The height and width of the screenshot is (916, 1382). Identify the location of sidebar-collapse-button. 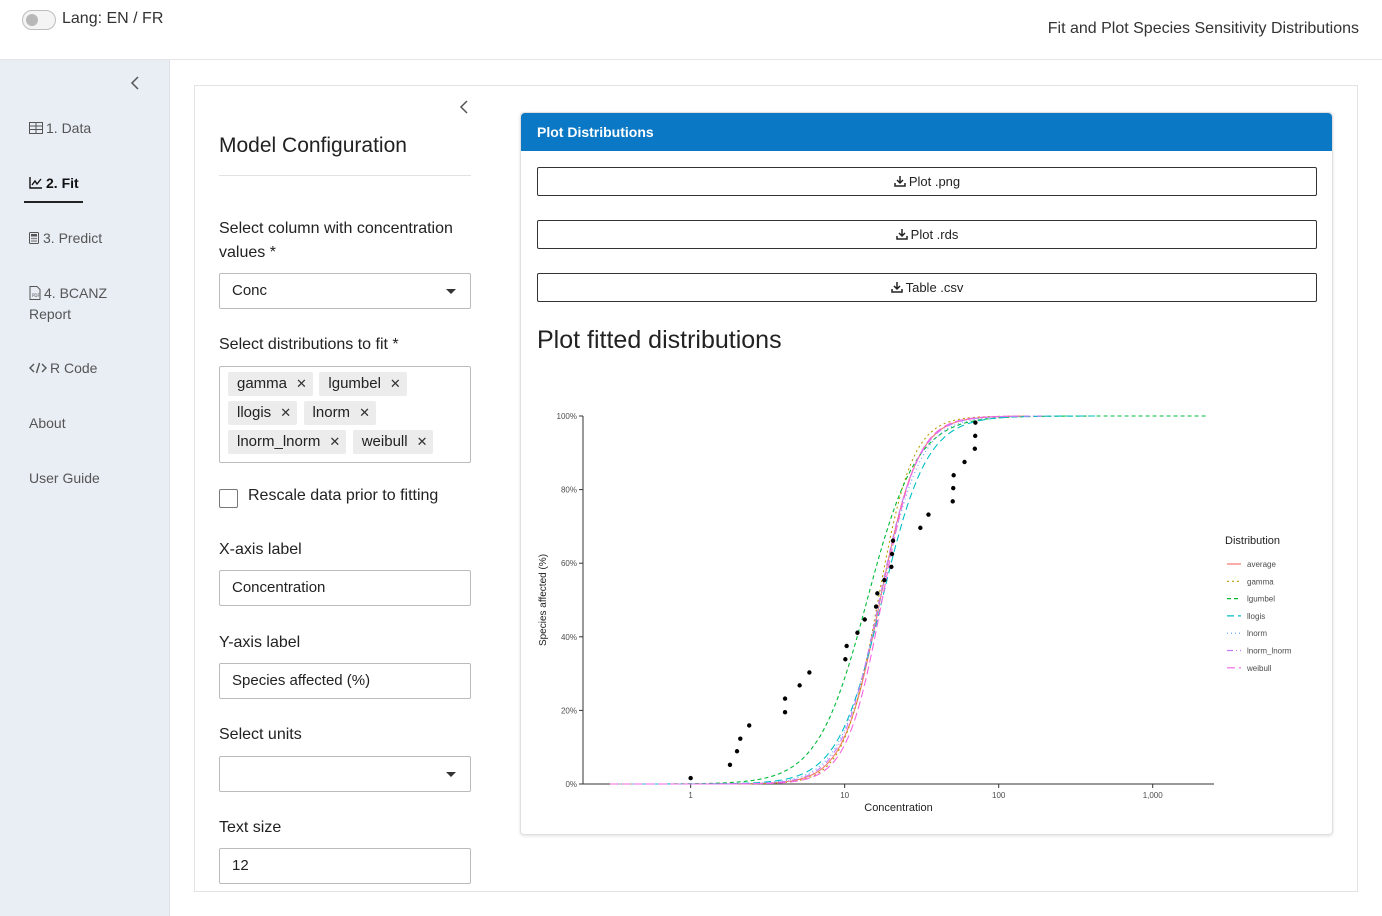
(135, 85).